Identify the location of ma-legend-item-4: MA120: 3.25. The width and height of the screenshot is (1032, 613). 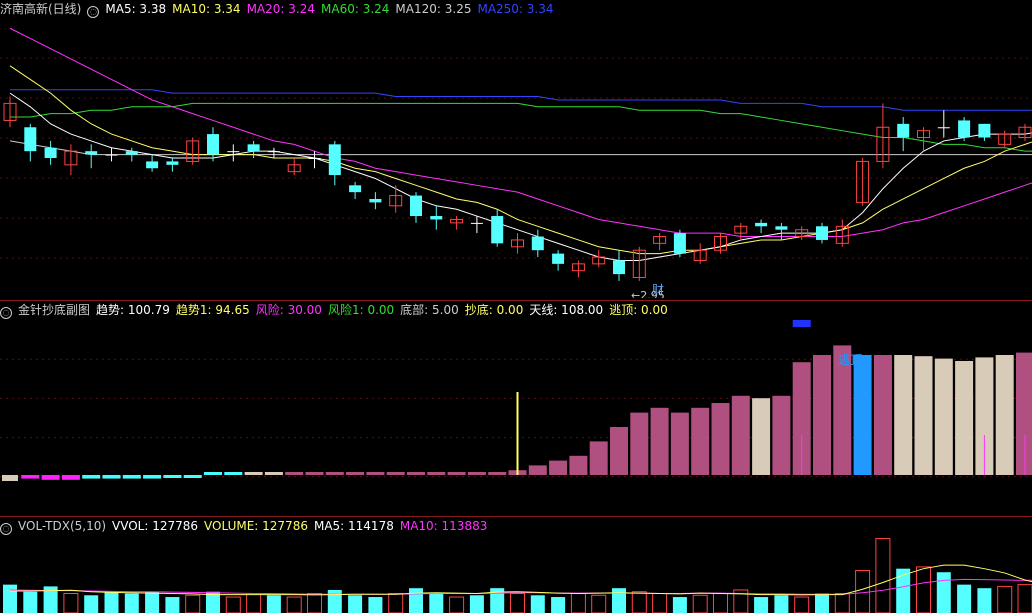
(433, 9).